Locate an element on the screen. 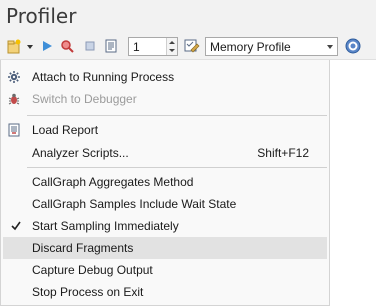 The height and width of the screenshot is (306, 376). menu-item-discard-fragments: Discard Fragments is located at coordinates (165, 248).